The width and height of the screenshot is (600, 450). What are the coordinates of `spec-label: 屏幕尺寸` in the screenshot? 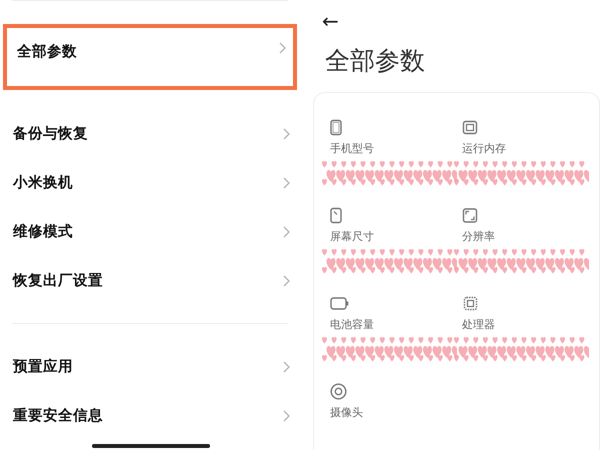 It's located at (352, 236).